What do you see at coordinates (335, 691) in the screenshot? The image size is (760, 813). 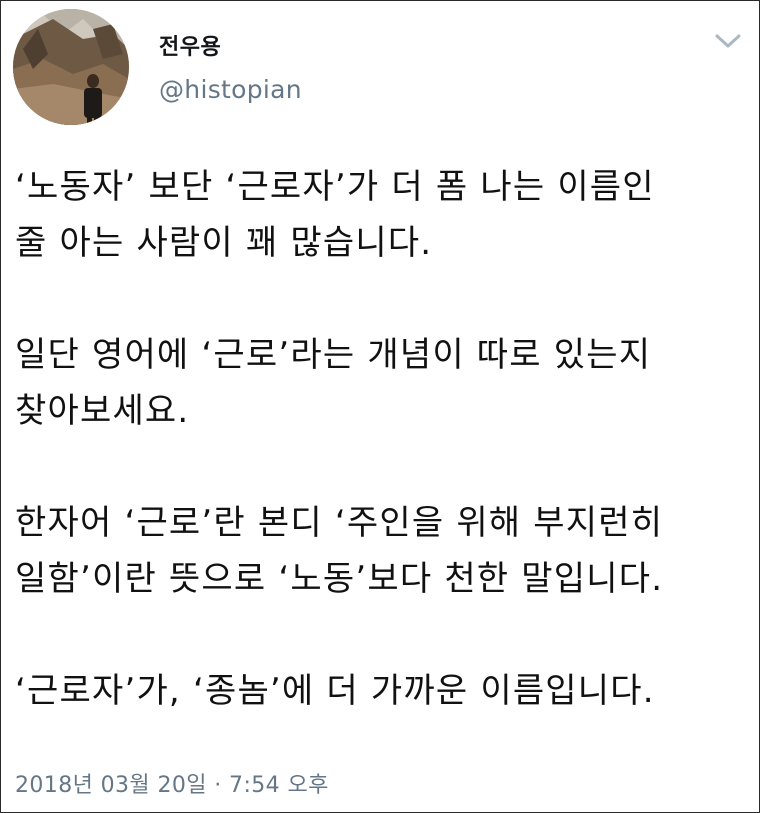 I see `tweet-line: ‘근로자’가, ‘종놈’에 더 가까운 이름입니다.` at bounding box center [335, 691].